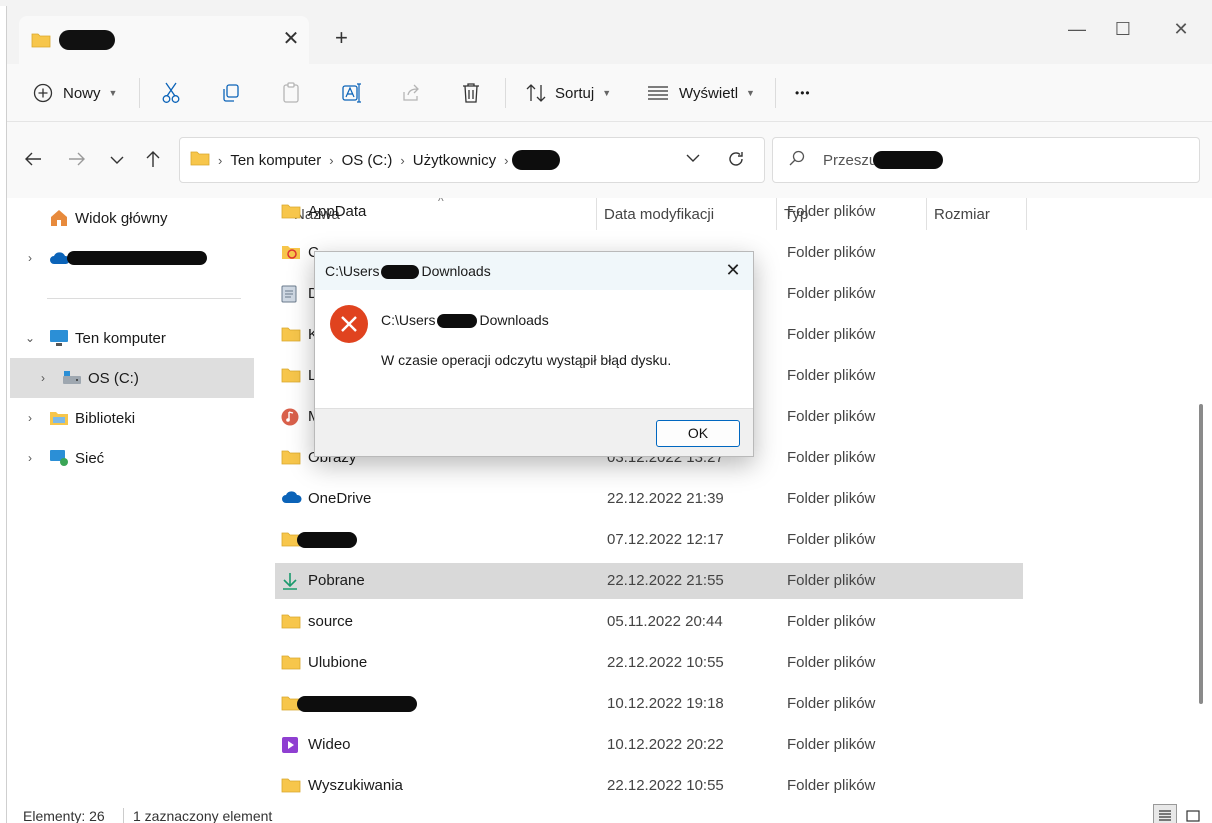 This screenshot has width=1212, height=823. I want to click on file-date: 05.11.2022 20:44, so click(665, 621).